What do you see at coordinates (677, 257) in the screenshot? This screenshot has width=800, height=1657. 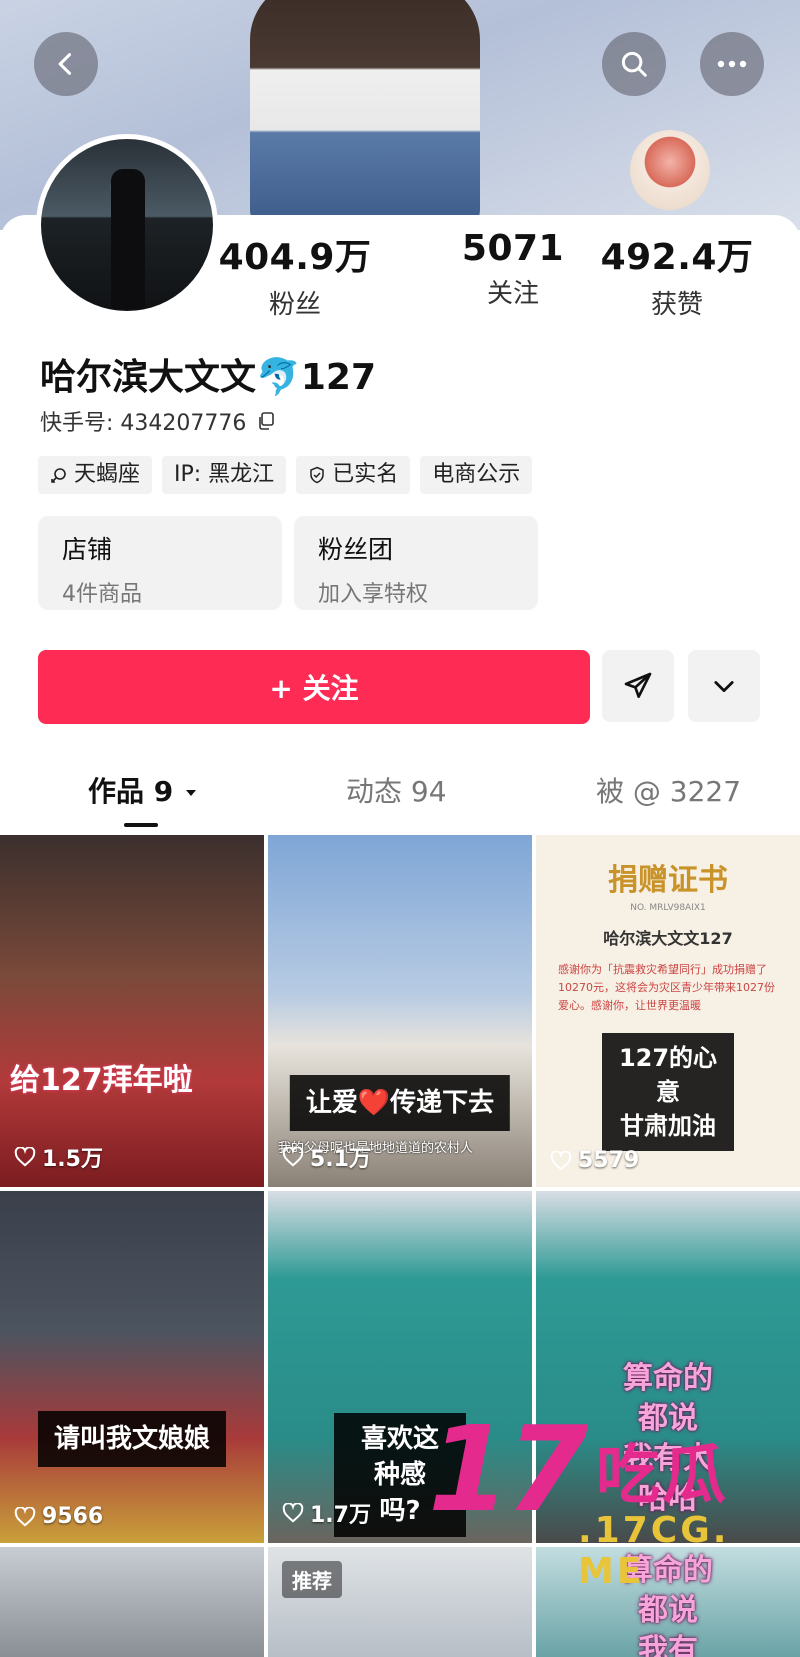 I see `stat-likes-value: 492.4万` at bounding box center [677, 257].